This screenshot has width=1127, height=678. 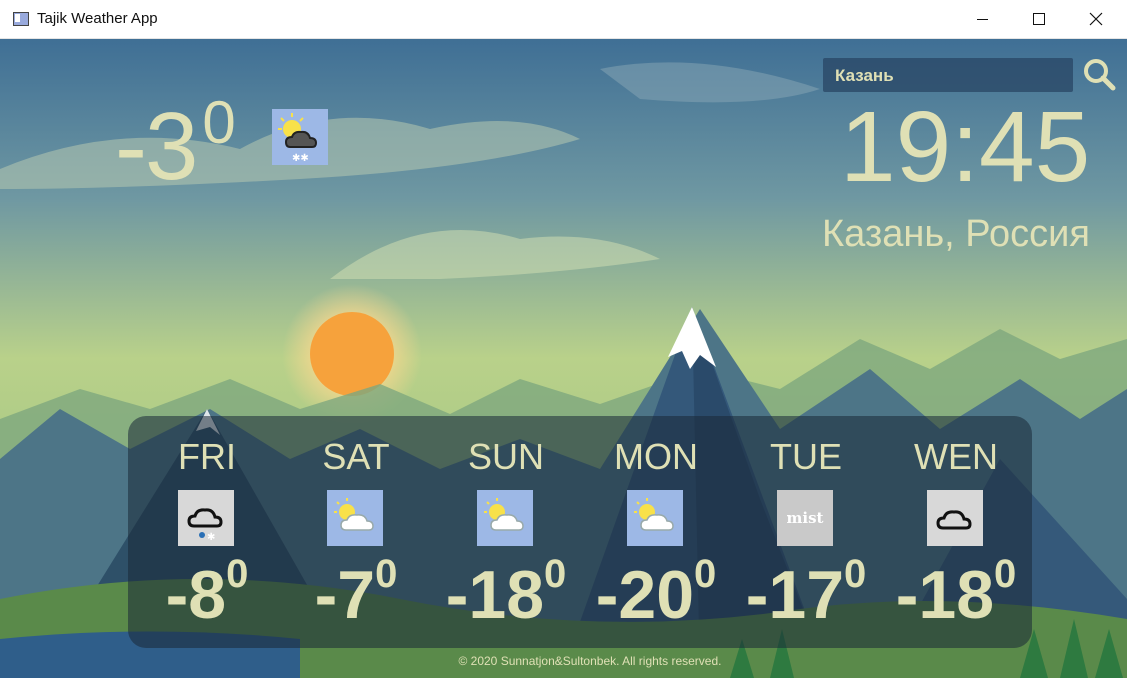 I want to click on forecast-day: SUN -180, so click(x=506, y=532).